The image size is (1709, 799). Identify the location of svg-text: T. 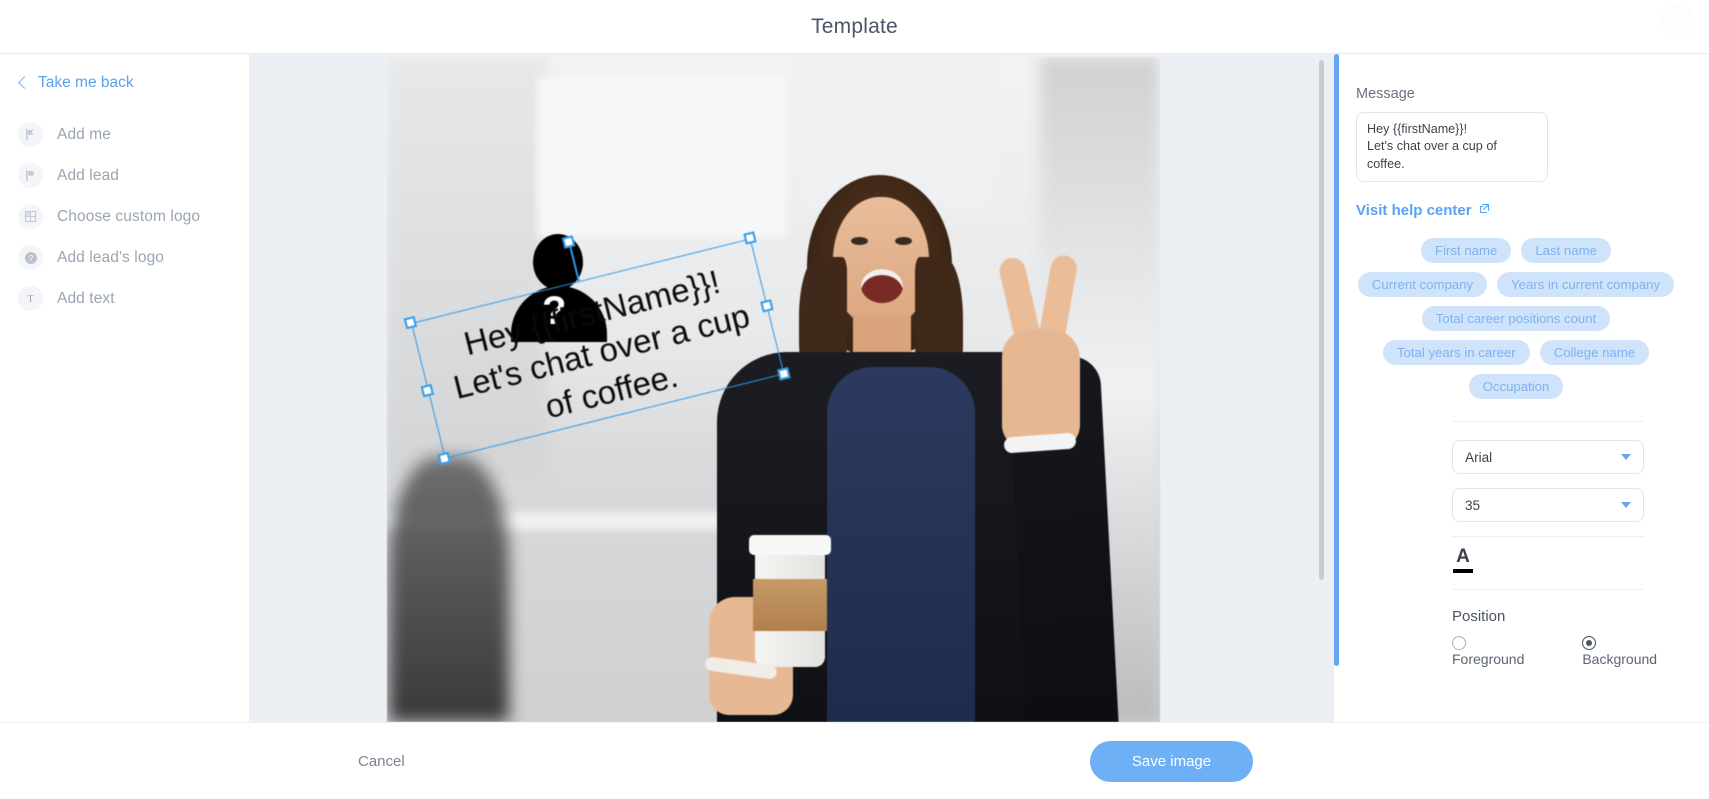
(30, 299).